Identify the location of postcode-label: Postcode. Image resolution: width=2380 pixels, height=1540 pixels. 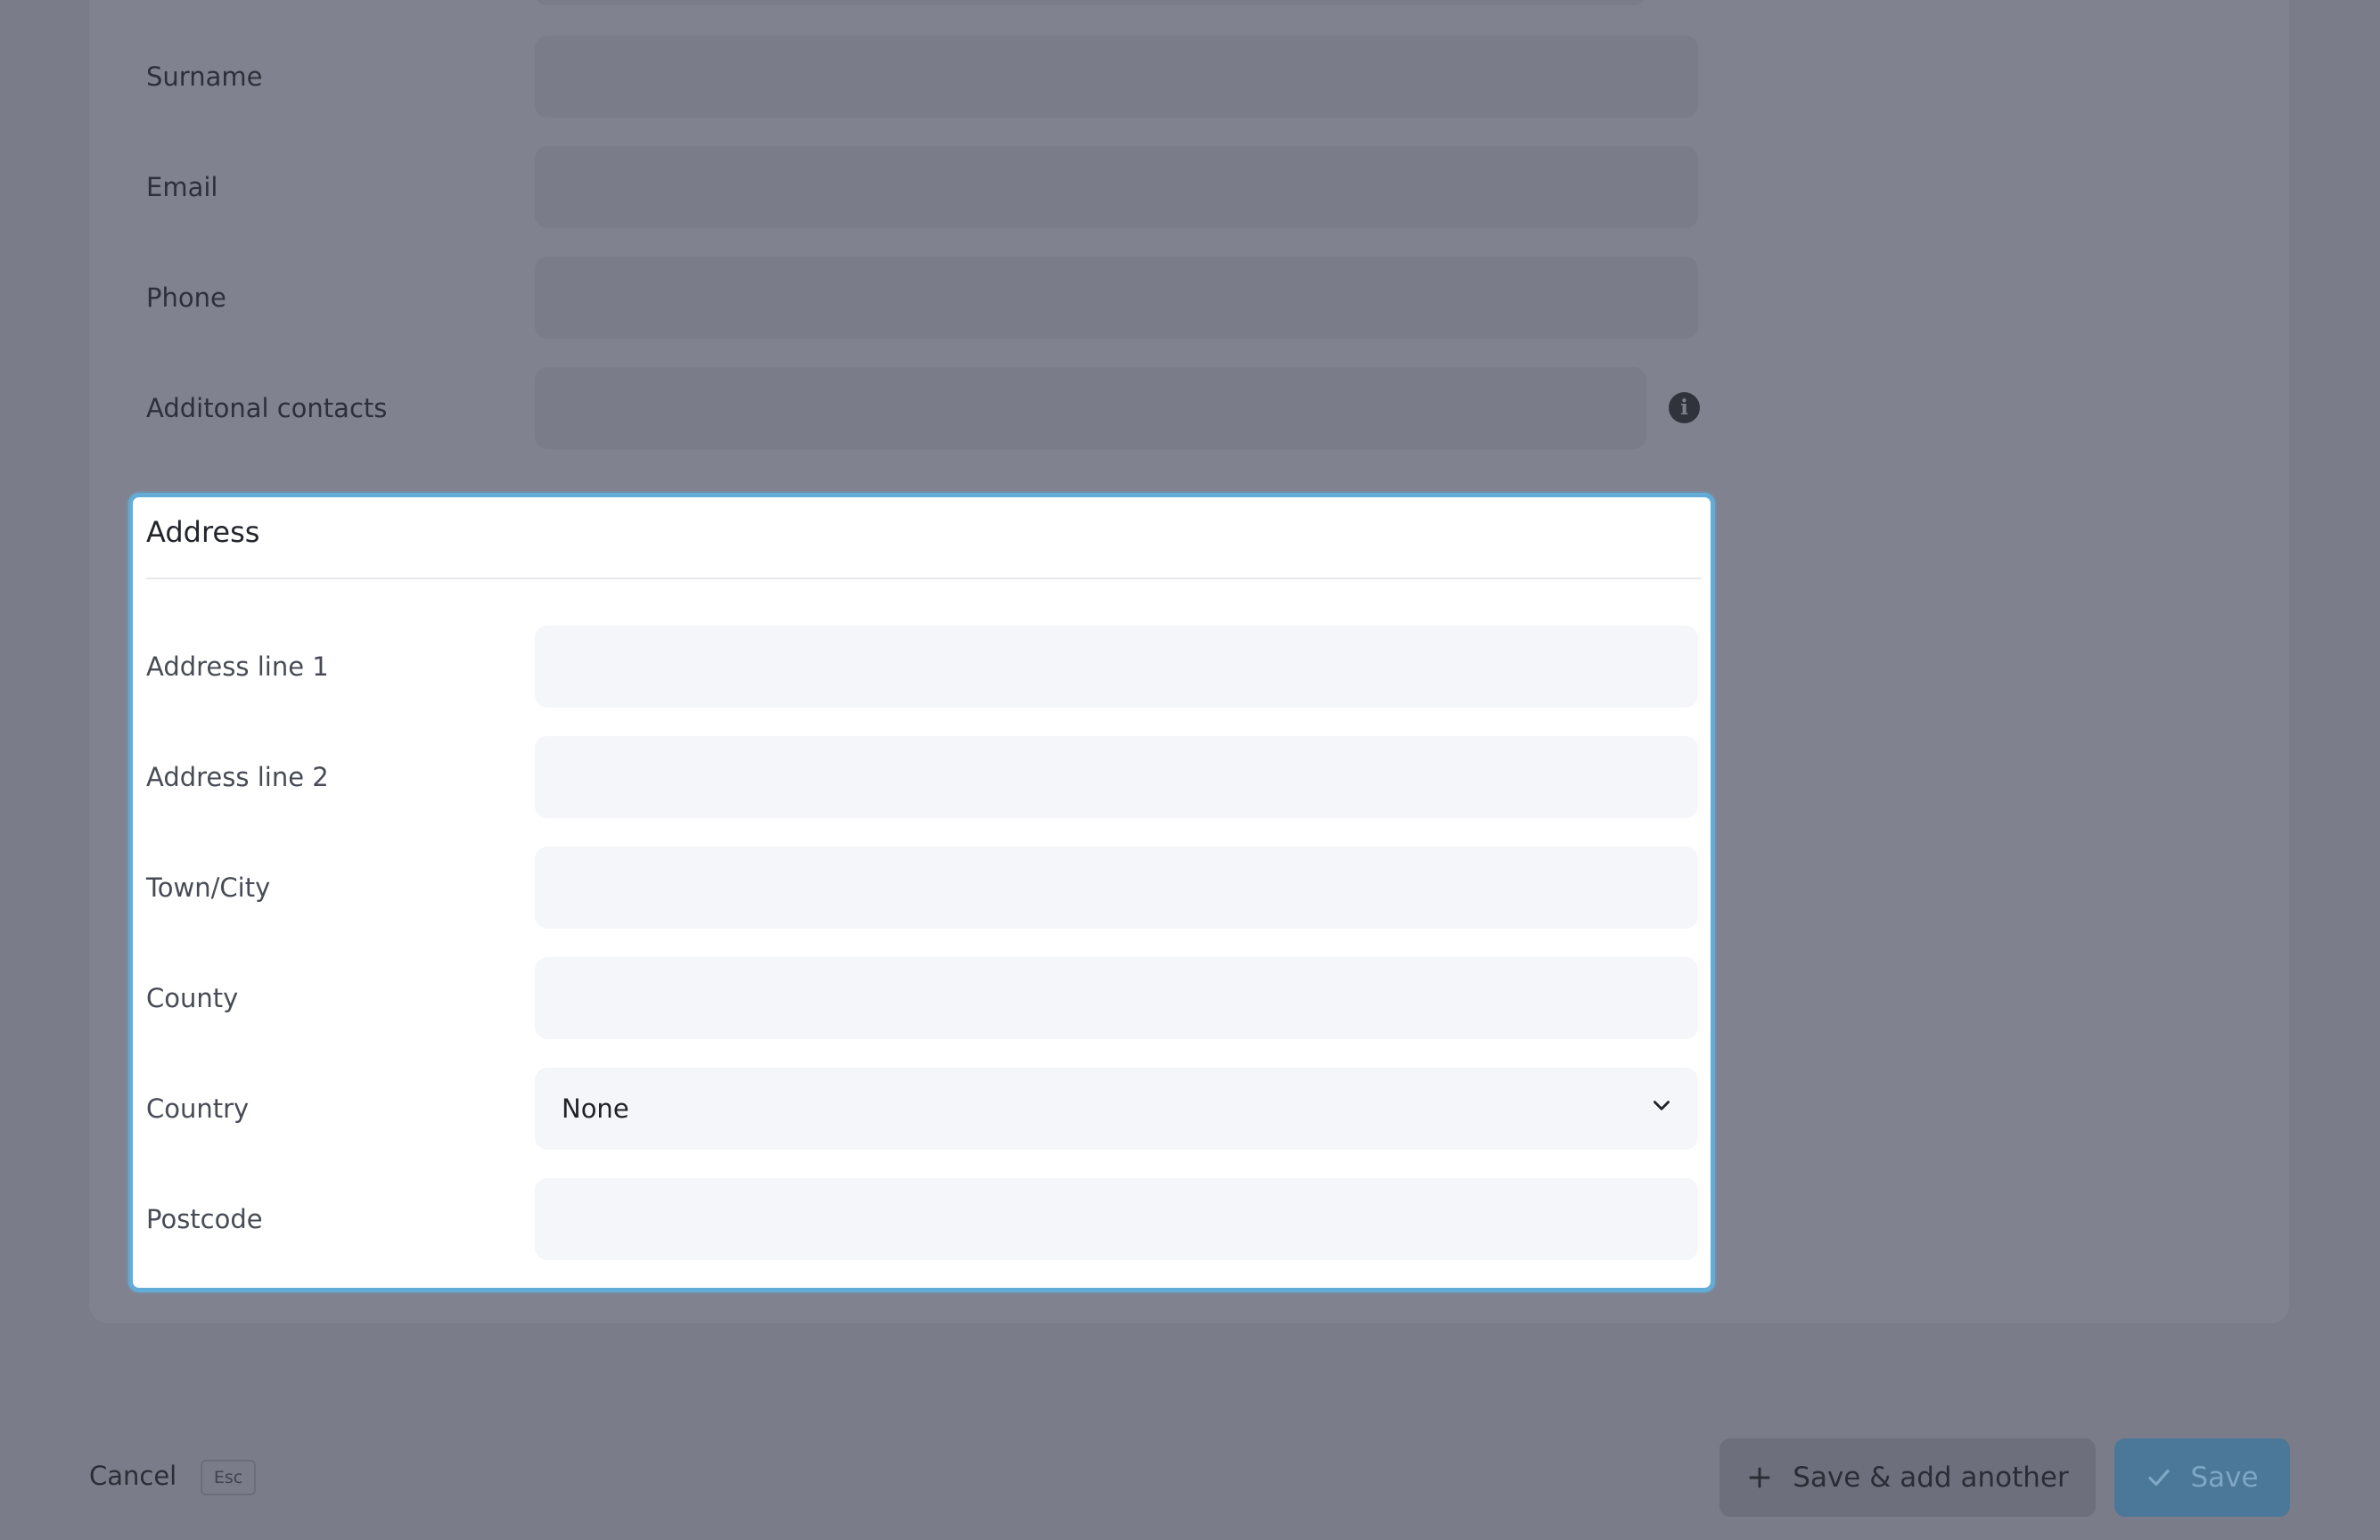
(204, 1219).